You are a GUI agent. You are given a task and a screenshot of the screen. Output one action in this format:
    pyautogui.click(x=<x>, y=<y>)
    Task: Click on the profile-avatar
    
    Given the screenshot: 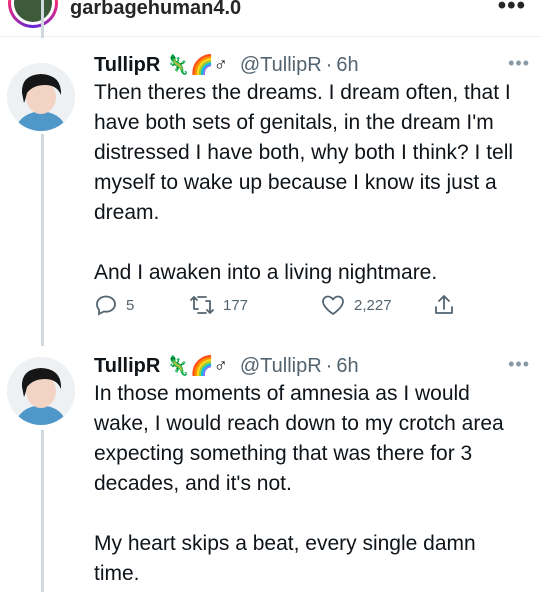 What is the action you would take?
    pyautogui.click(x=33, y=12)
    